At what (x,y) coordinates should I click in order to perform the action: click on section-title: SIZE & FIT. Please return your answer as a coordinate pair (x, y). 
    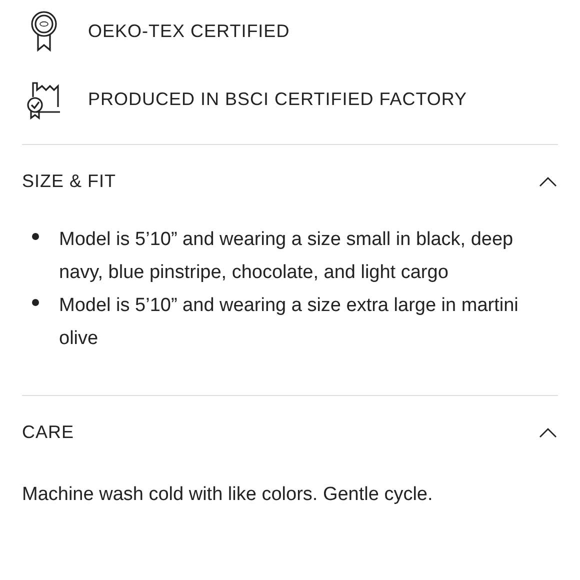
    Looking at the image, I should click on (69, 181).